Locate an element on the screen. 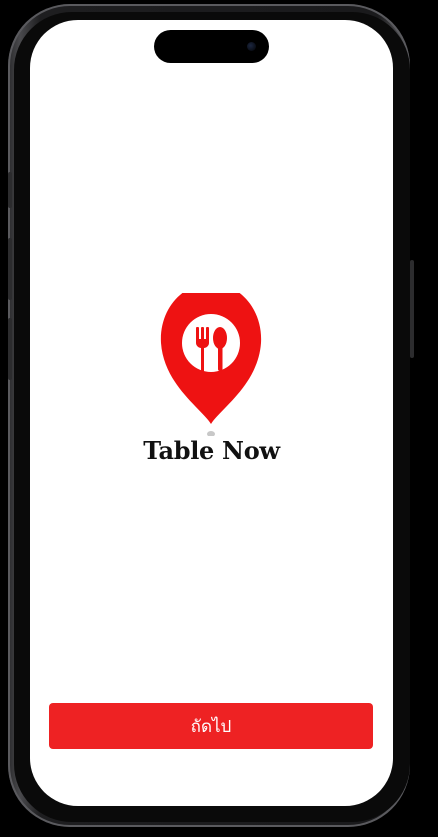 This screenshot has width=438, height=837. power-button is located at coordinates (412, 309).